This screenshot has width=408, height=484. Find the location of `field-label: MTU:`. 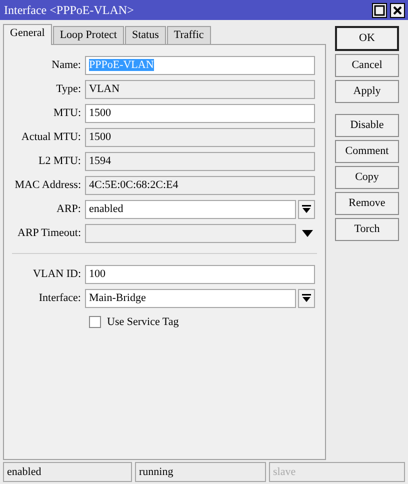

field-label: MTU: is located at coordinates (67, 113).